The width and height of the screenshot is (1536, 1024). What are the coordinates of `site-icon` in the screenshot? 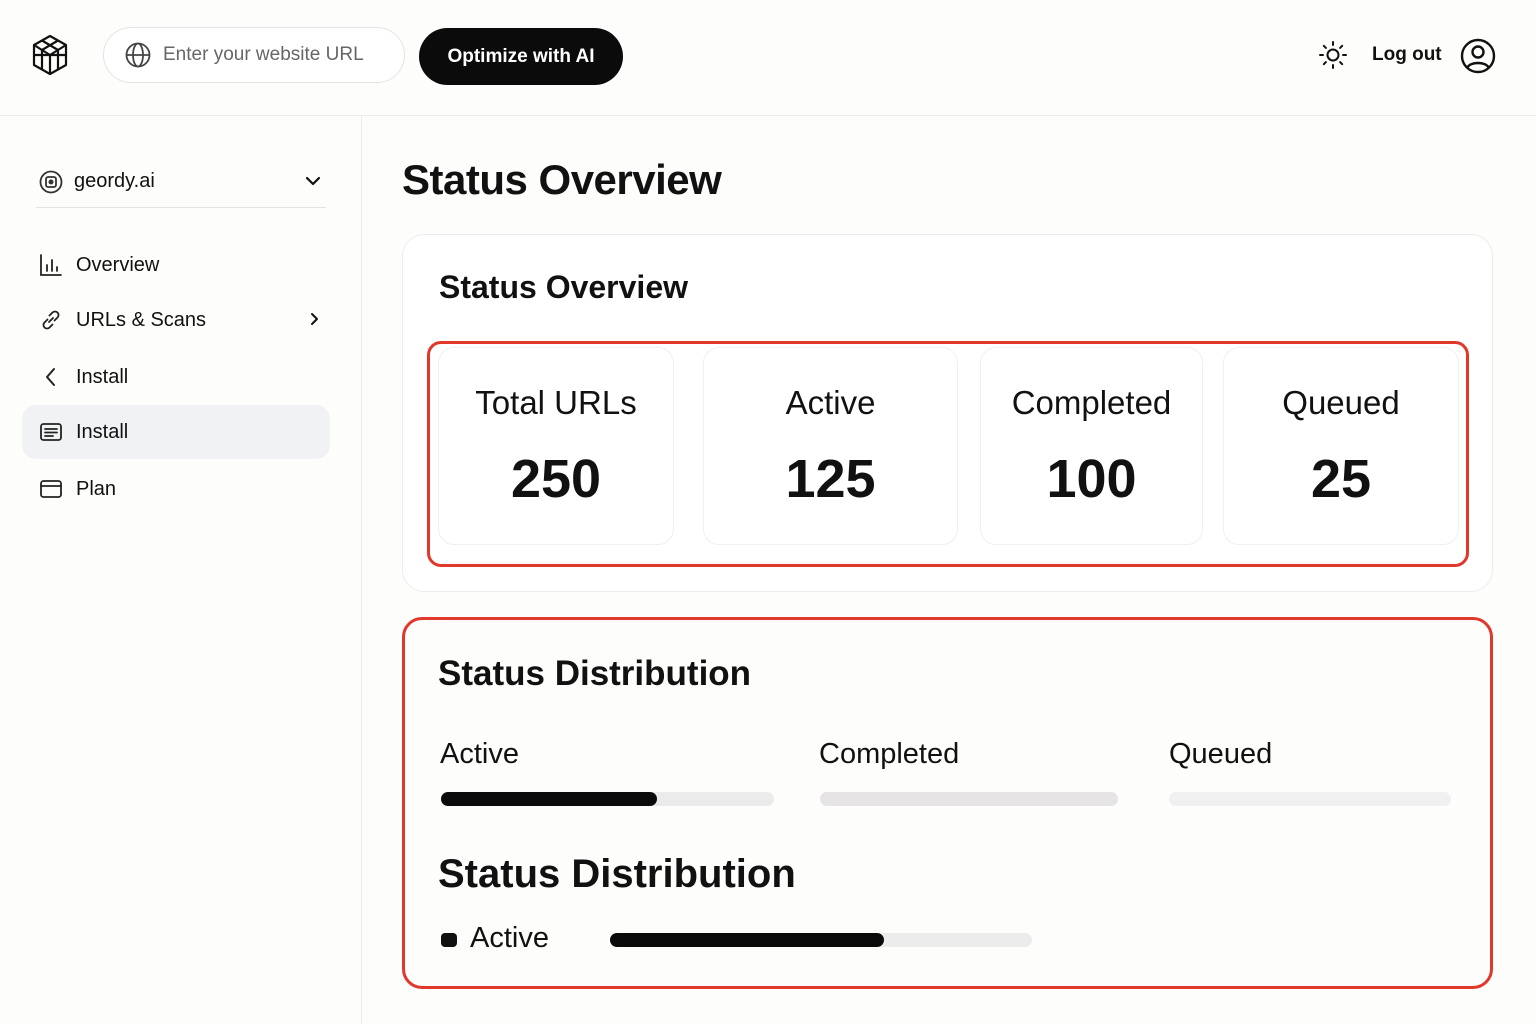 It's located at (51, 181).